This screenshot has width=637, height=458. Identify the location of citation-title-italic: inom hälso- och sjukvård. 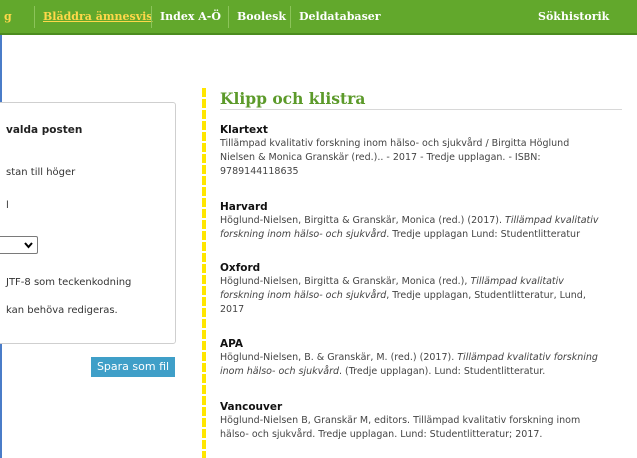
(280, 371).